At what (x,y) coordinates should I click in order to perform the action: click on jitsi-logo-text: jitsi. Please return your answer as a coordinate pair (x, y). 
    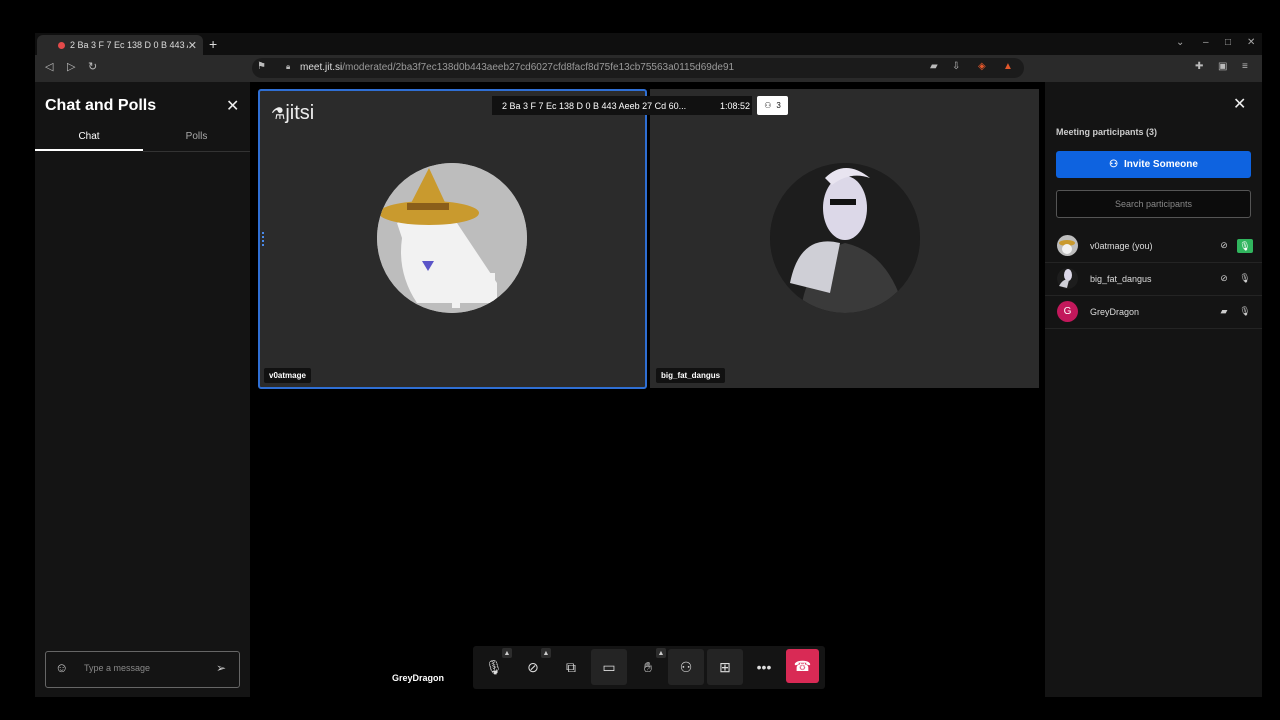
    Looking at the image, I should click on (300, 113).